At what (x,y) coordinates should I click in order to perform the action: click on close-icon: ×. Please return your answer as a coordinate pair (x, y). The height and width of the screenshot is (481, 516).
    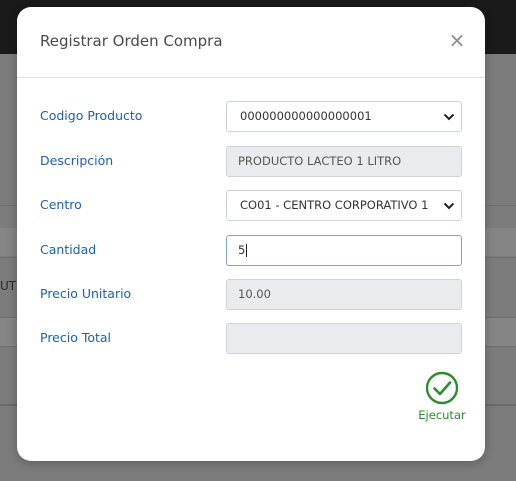
    Looking at the image, I should click on (457, 40).